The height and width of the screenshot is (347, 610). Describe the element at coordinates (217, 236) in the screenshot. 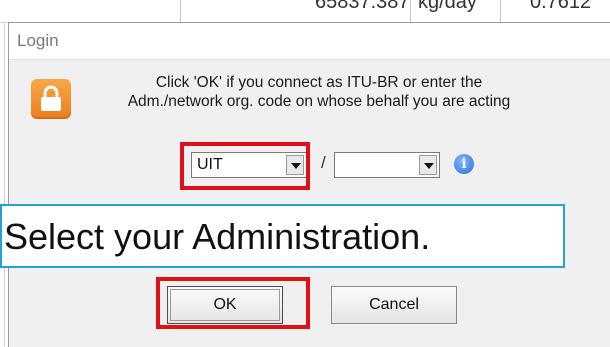

I see `instruction-callout-text: Select your Administration.` at that location.